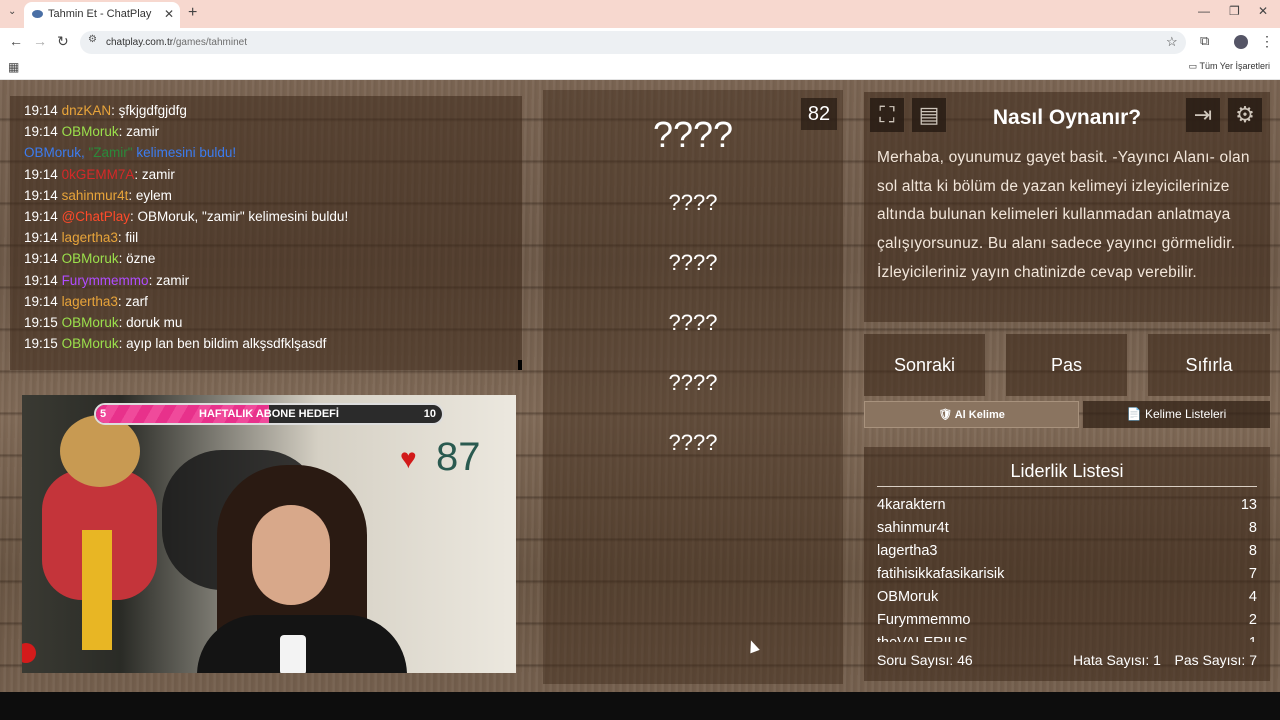 The image size is (1280, 720). What do you see at coordinates (1185, 414) in the screenshot?
I see `word-lists-label: Kelime Listeleri` at bounding box center [1185, 414].